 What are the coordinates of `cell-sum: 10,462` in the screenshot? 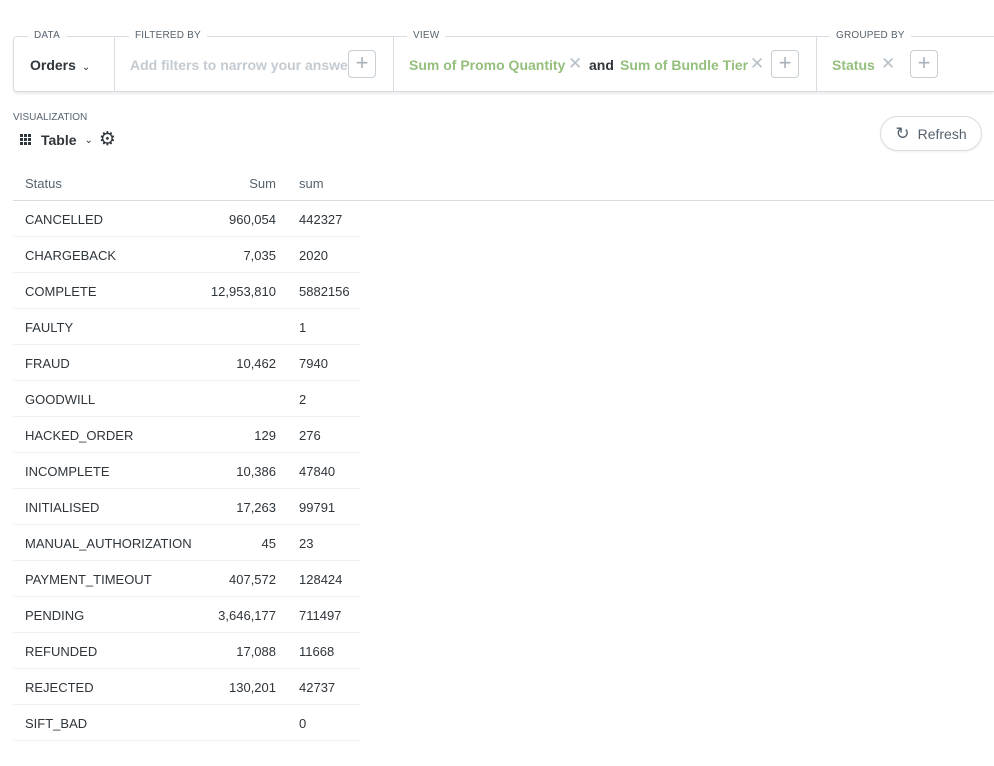 It's located at (256, 363).